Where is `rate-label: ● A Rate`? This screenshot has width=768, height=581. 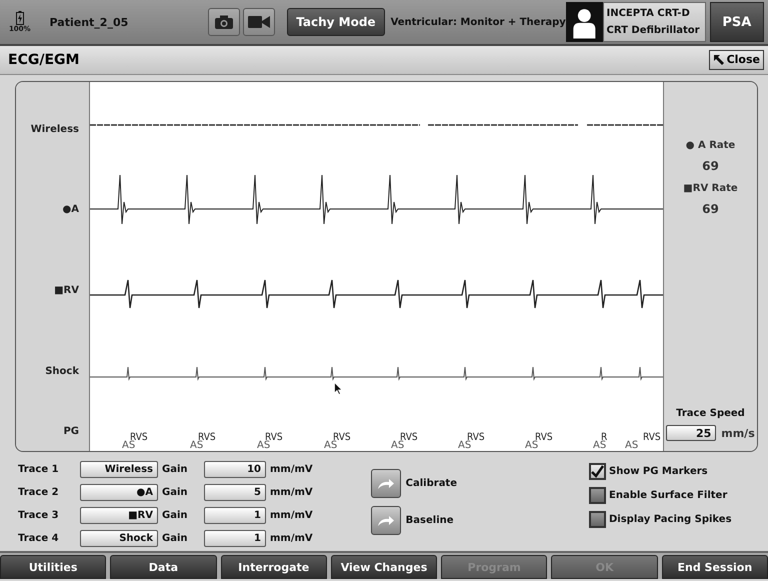 rate-label: ● A Rate is located at coordinates (711, 145).